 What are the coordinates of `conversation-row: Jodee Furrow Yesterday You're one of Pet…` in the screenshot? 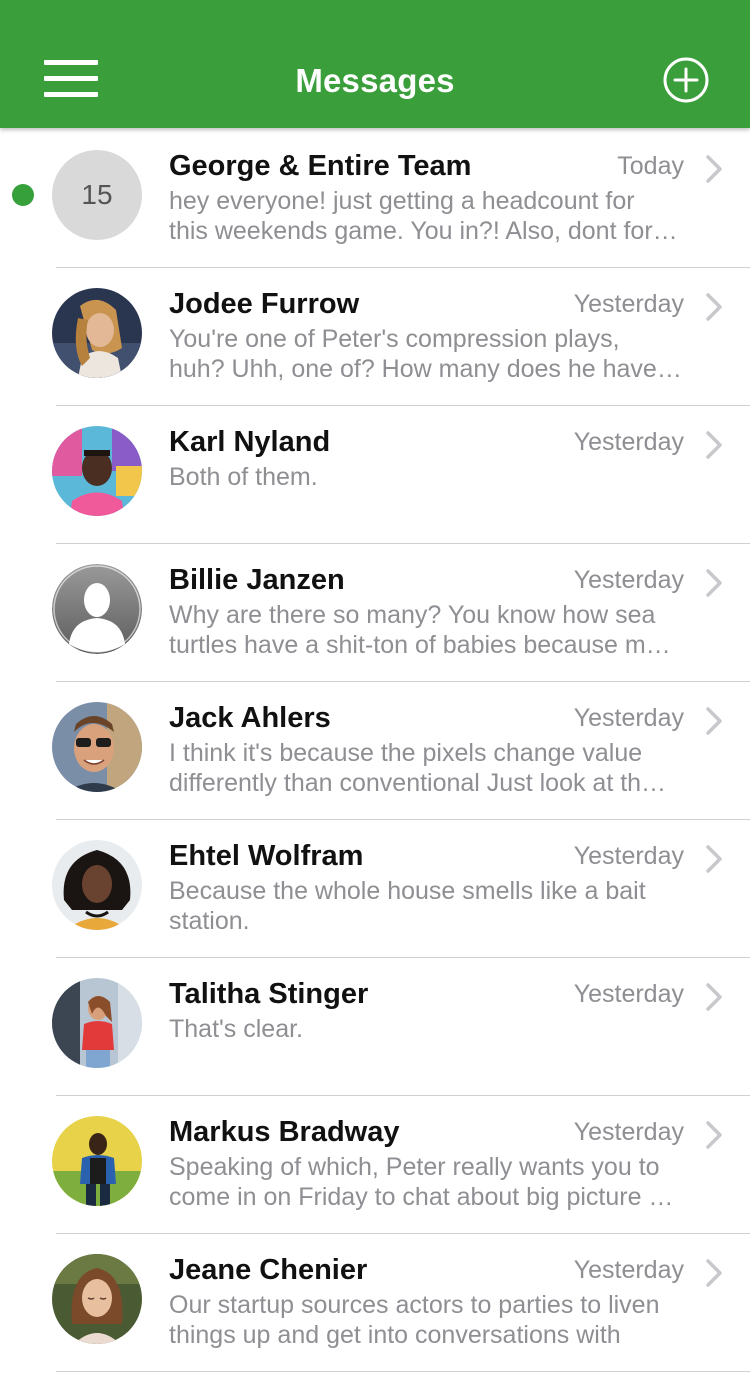 It's located at (375, 337).